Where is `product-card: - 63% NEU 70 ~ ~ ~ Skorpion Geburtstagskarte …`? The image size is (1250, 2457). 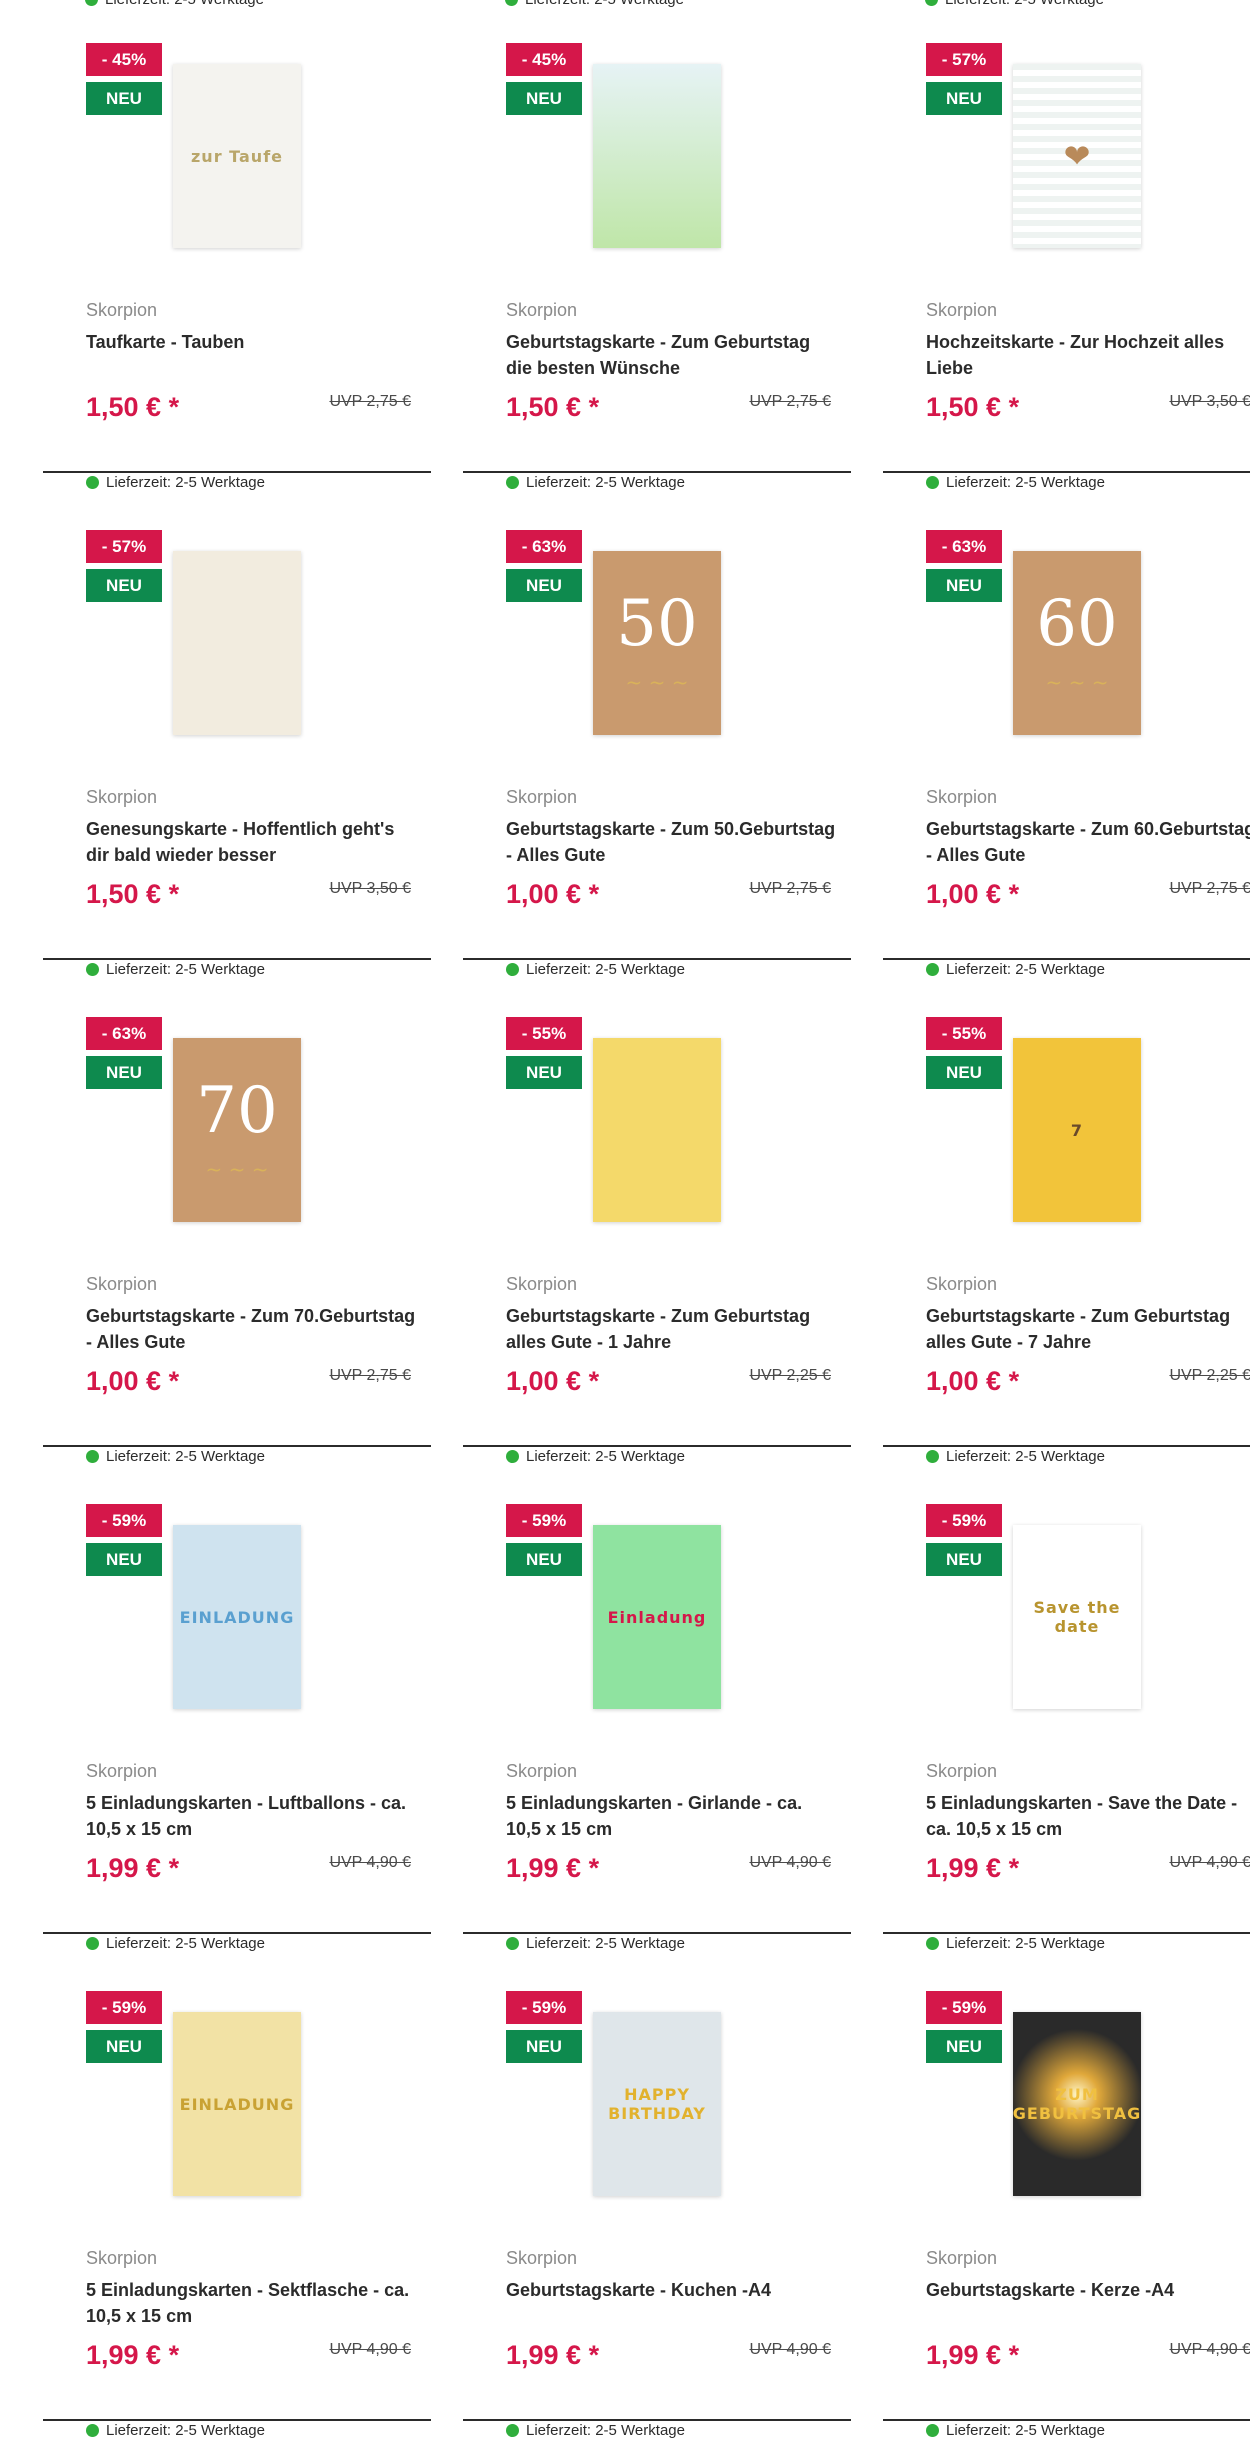 product-card: - 63% NEU 70 ~ ~ ~ Skorpion Geburtstagskarte … is located at coordinates (248, 1219).